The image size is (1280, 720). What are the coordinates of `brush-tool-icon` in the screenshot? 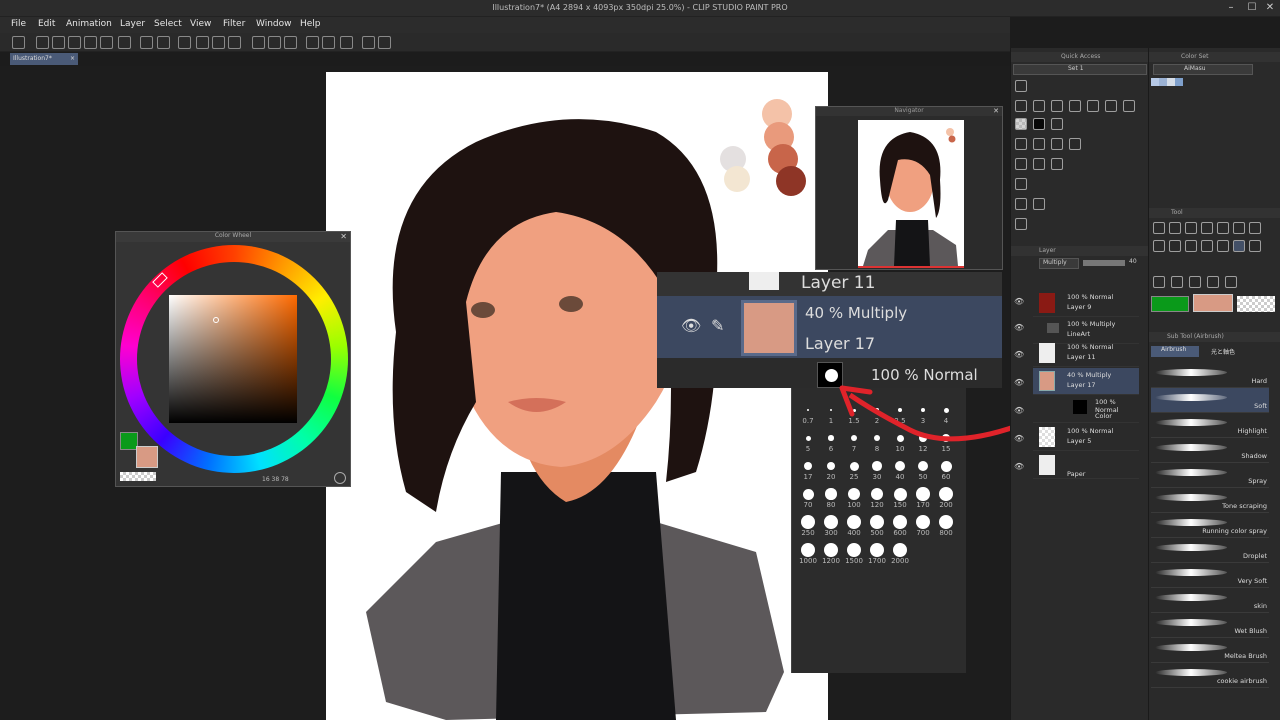 It's located at (1191, 246).